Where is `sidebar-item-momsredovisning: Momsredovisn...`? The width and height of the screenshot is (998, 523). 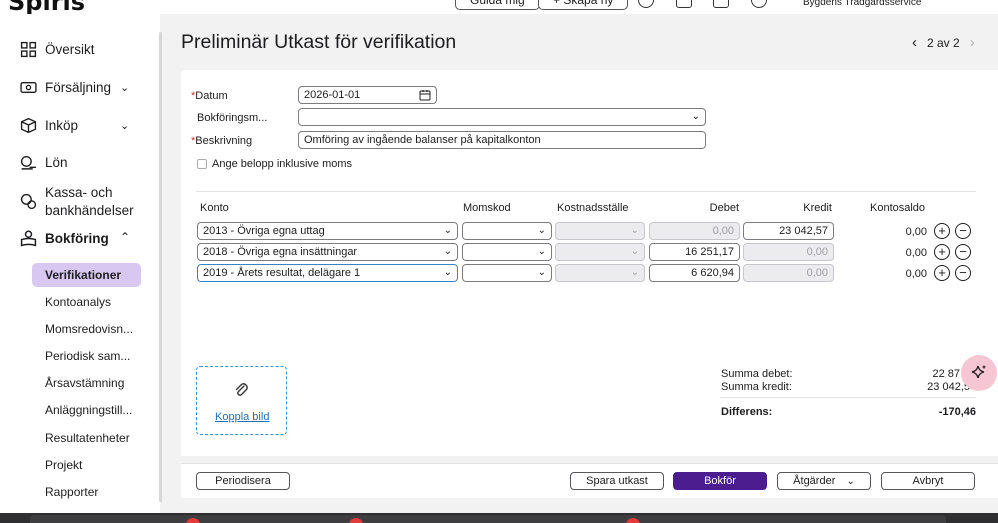
sidebar-item-momsredovisning: Momsredovisn... is located at coordinates (89, 329).